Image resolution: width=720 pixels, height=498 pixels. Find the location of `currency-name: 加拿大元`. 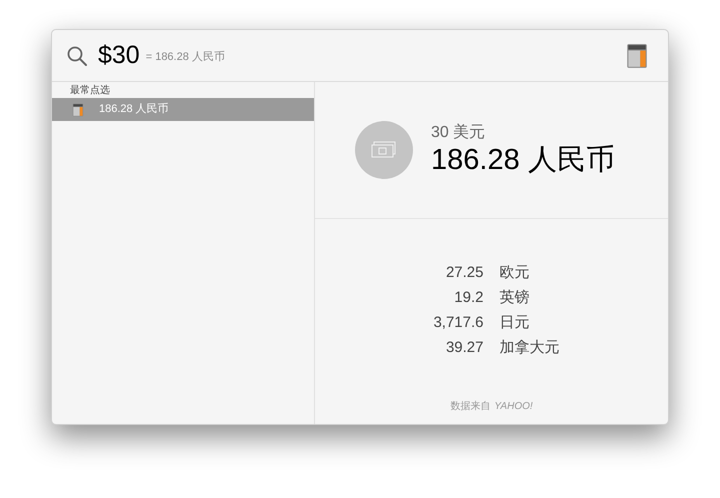

currency-name: 加拿大元 is located at coordinates (530, 348).